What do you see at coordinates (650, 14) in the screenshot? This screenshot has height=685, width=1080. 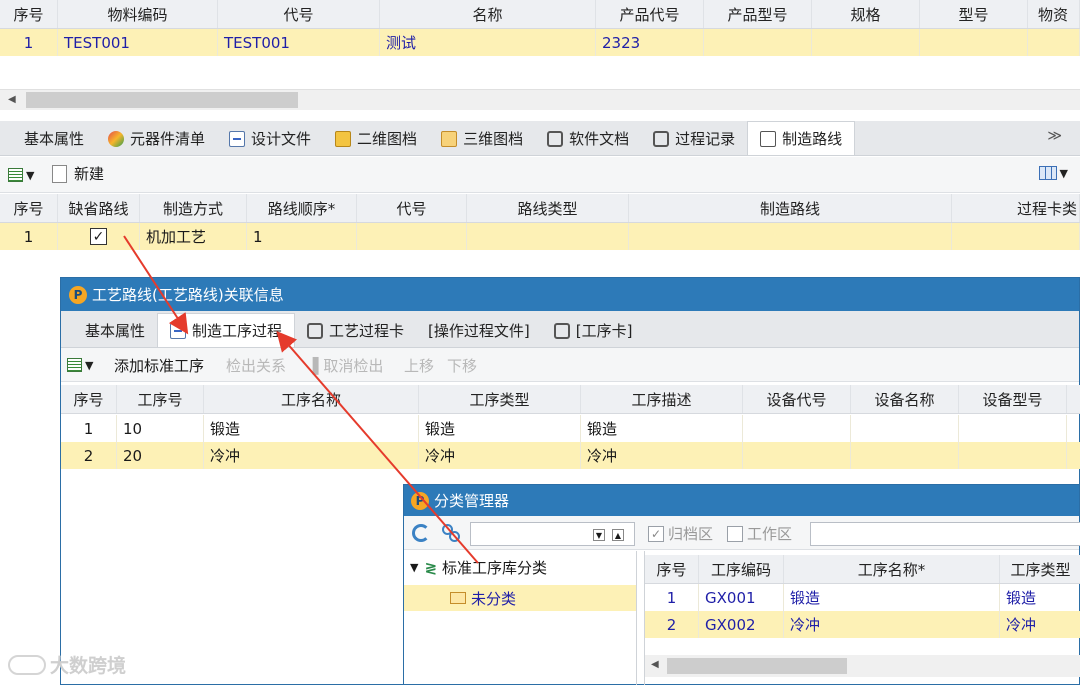 I see `column-header: 产品代号` at bounding box center [650, 14].